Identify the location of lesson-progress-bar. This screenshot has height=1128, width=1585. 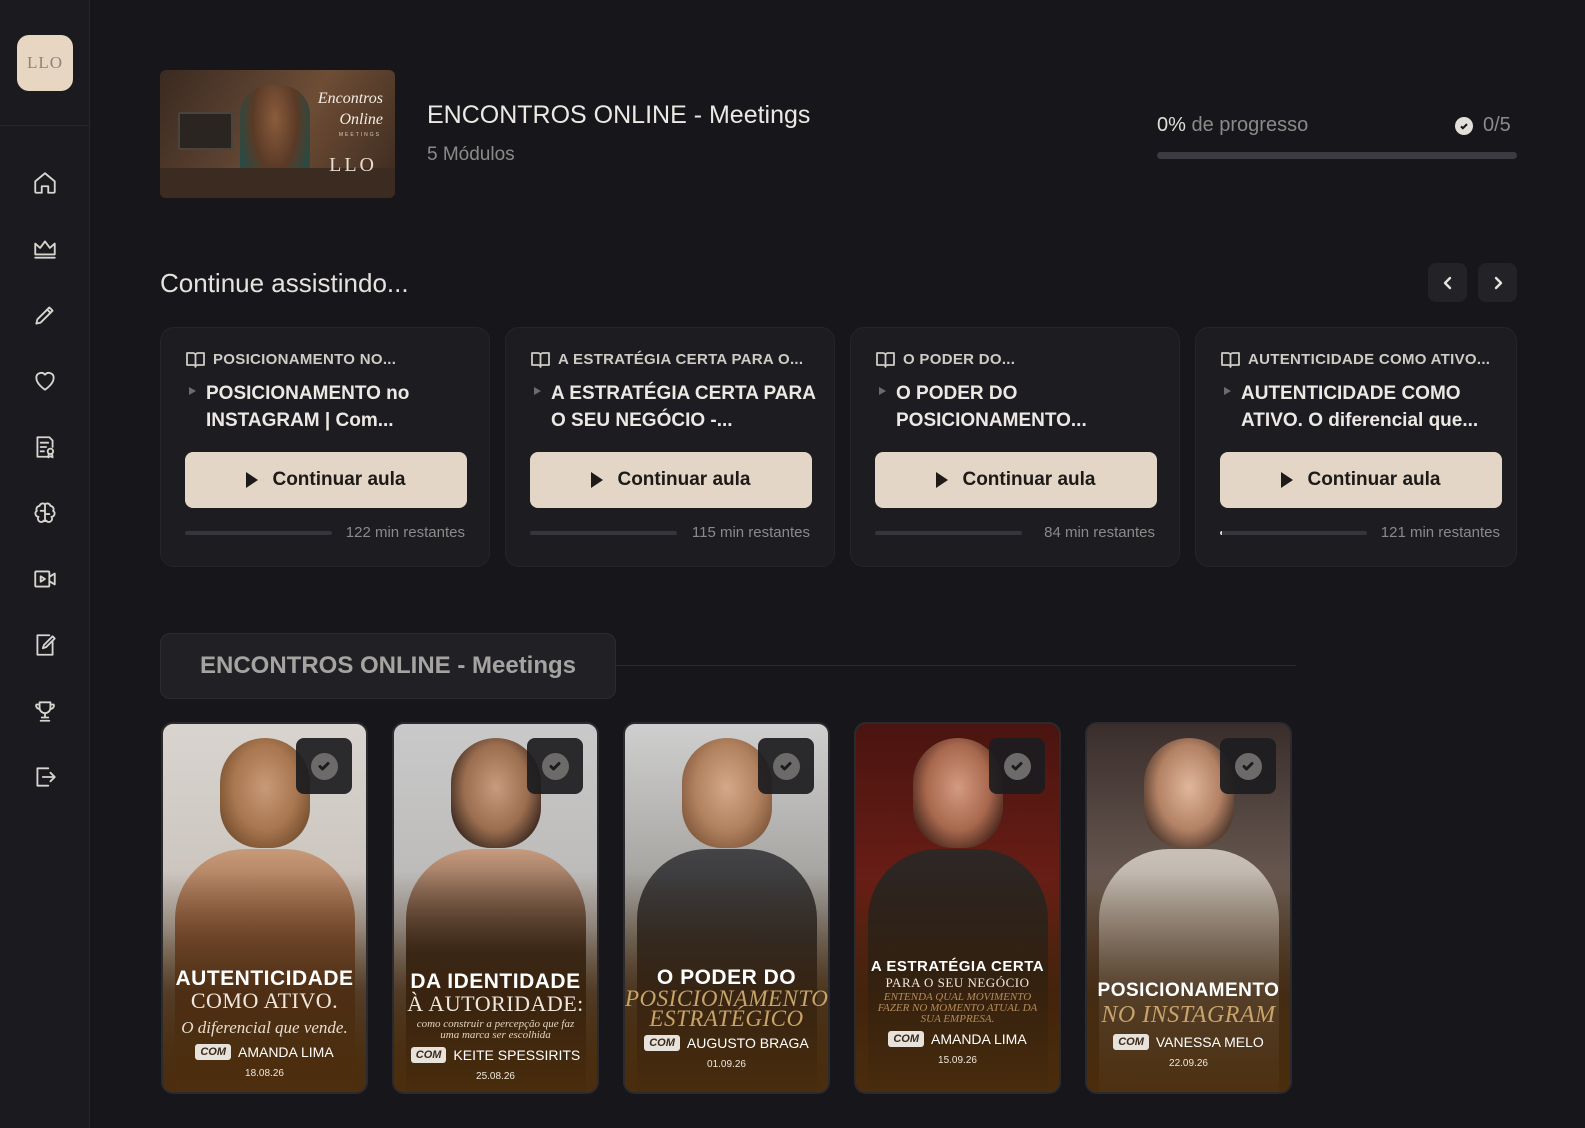
(948, 533).